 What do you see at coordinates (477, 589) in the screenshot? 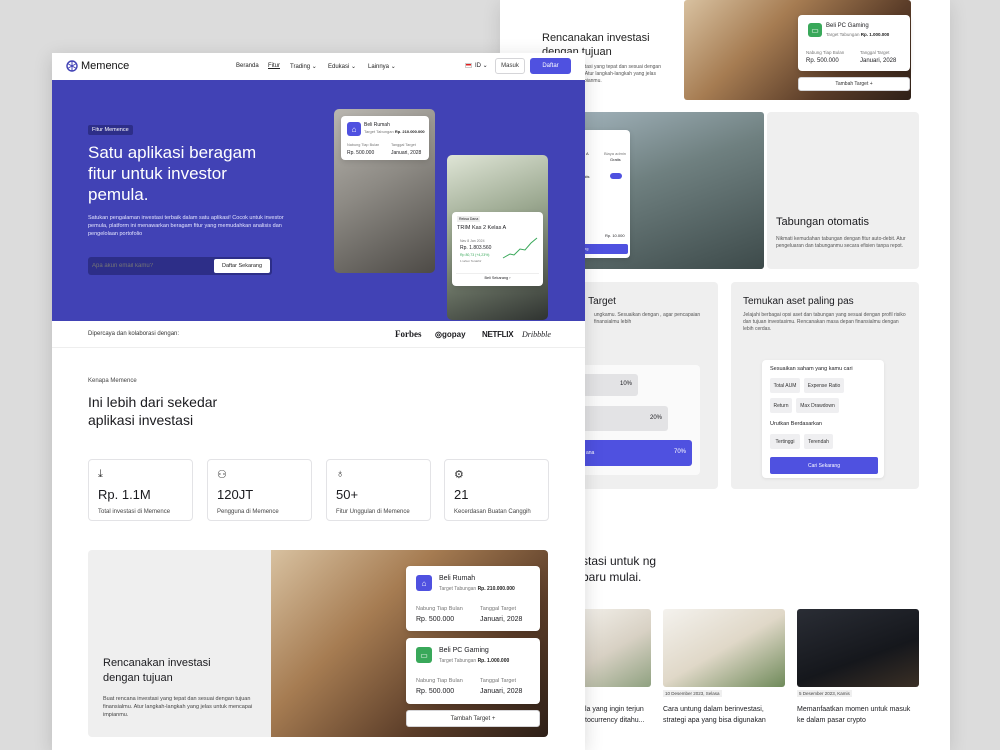
I see `goal-target: Target Tabungan Rp. 210.000.000` at bounding box center [477, 589].